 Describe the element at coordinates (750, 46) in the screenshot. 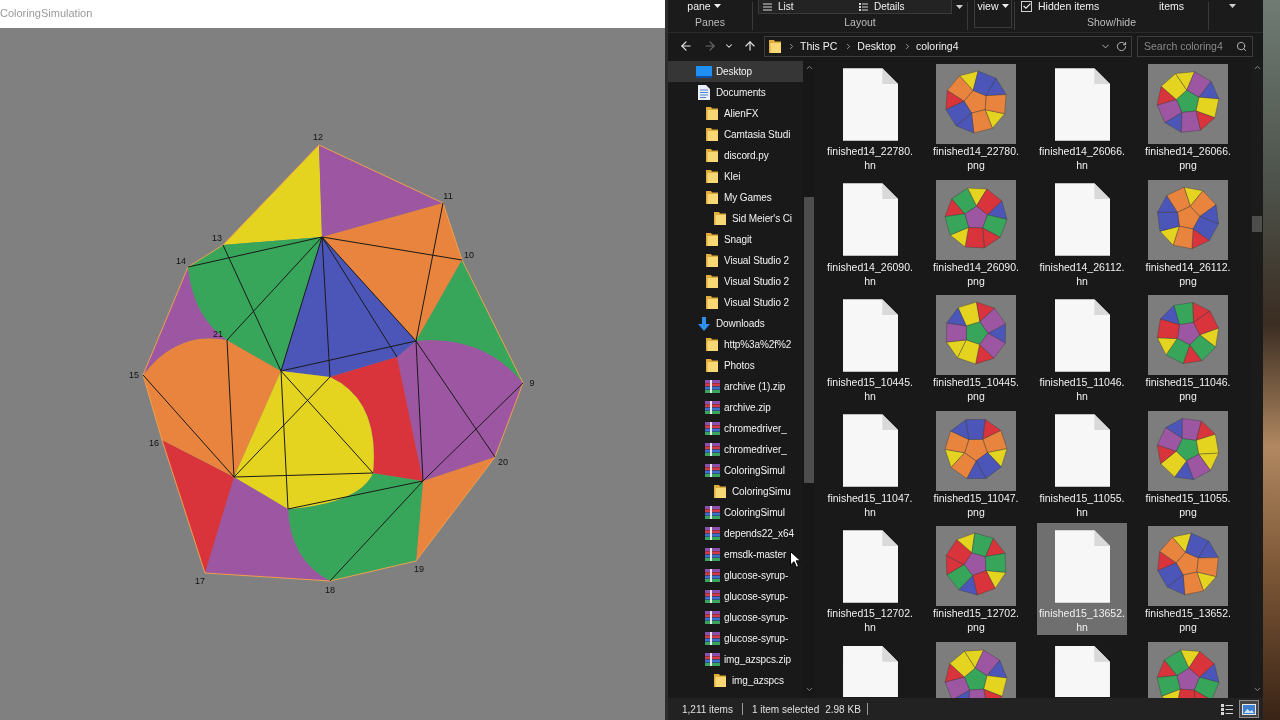

I see `up-button` at that location.